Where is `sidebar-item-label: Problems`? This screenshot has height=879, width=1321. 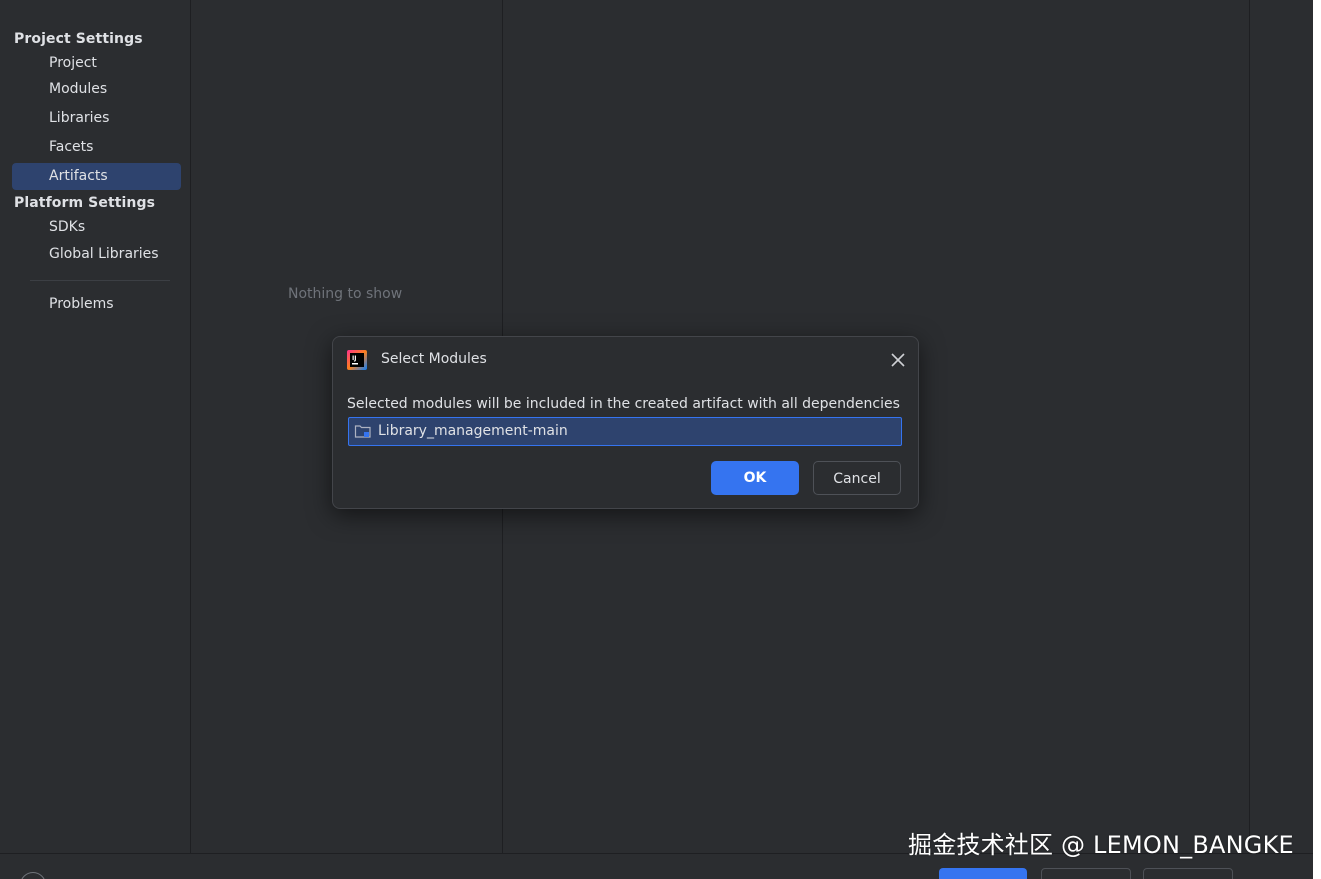 sidebar-item-label: Problems is located at coordinates (81, 304).